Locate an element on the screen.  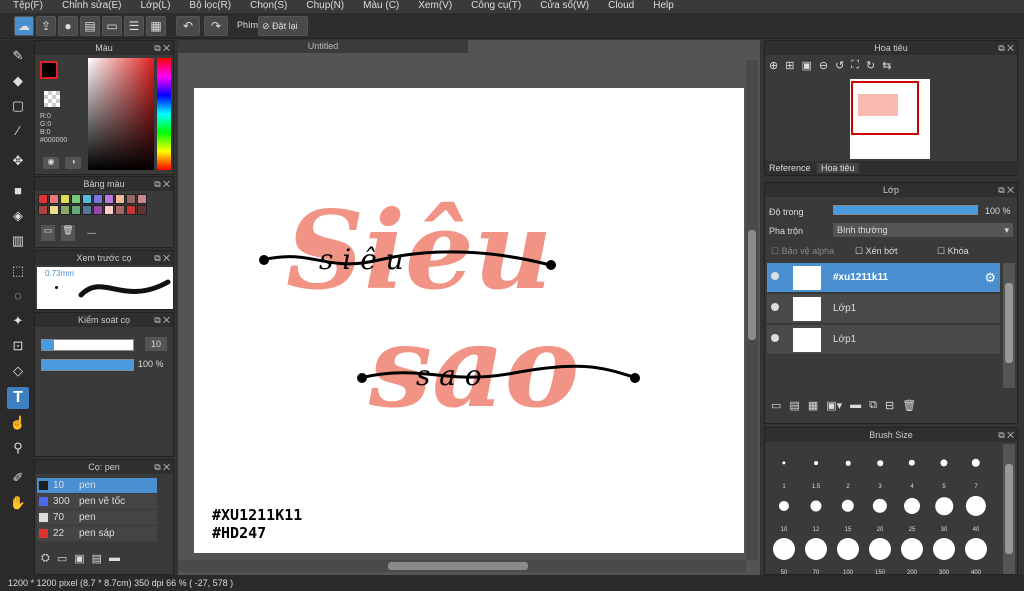
clip-checkbox: ☐ Xén bớt is located at coordinates (876, 251).